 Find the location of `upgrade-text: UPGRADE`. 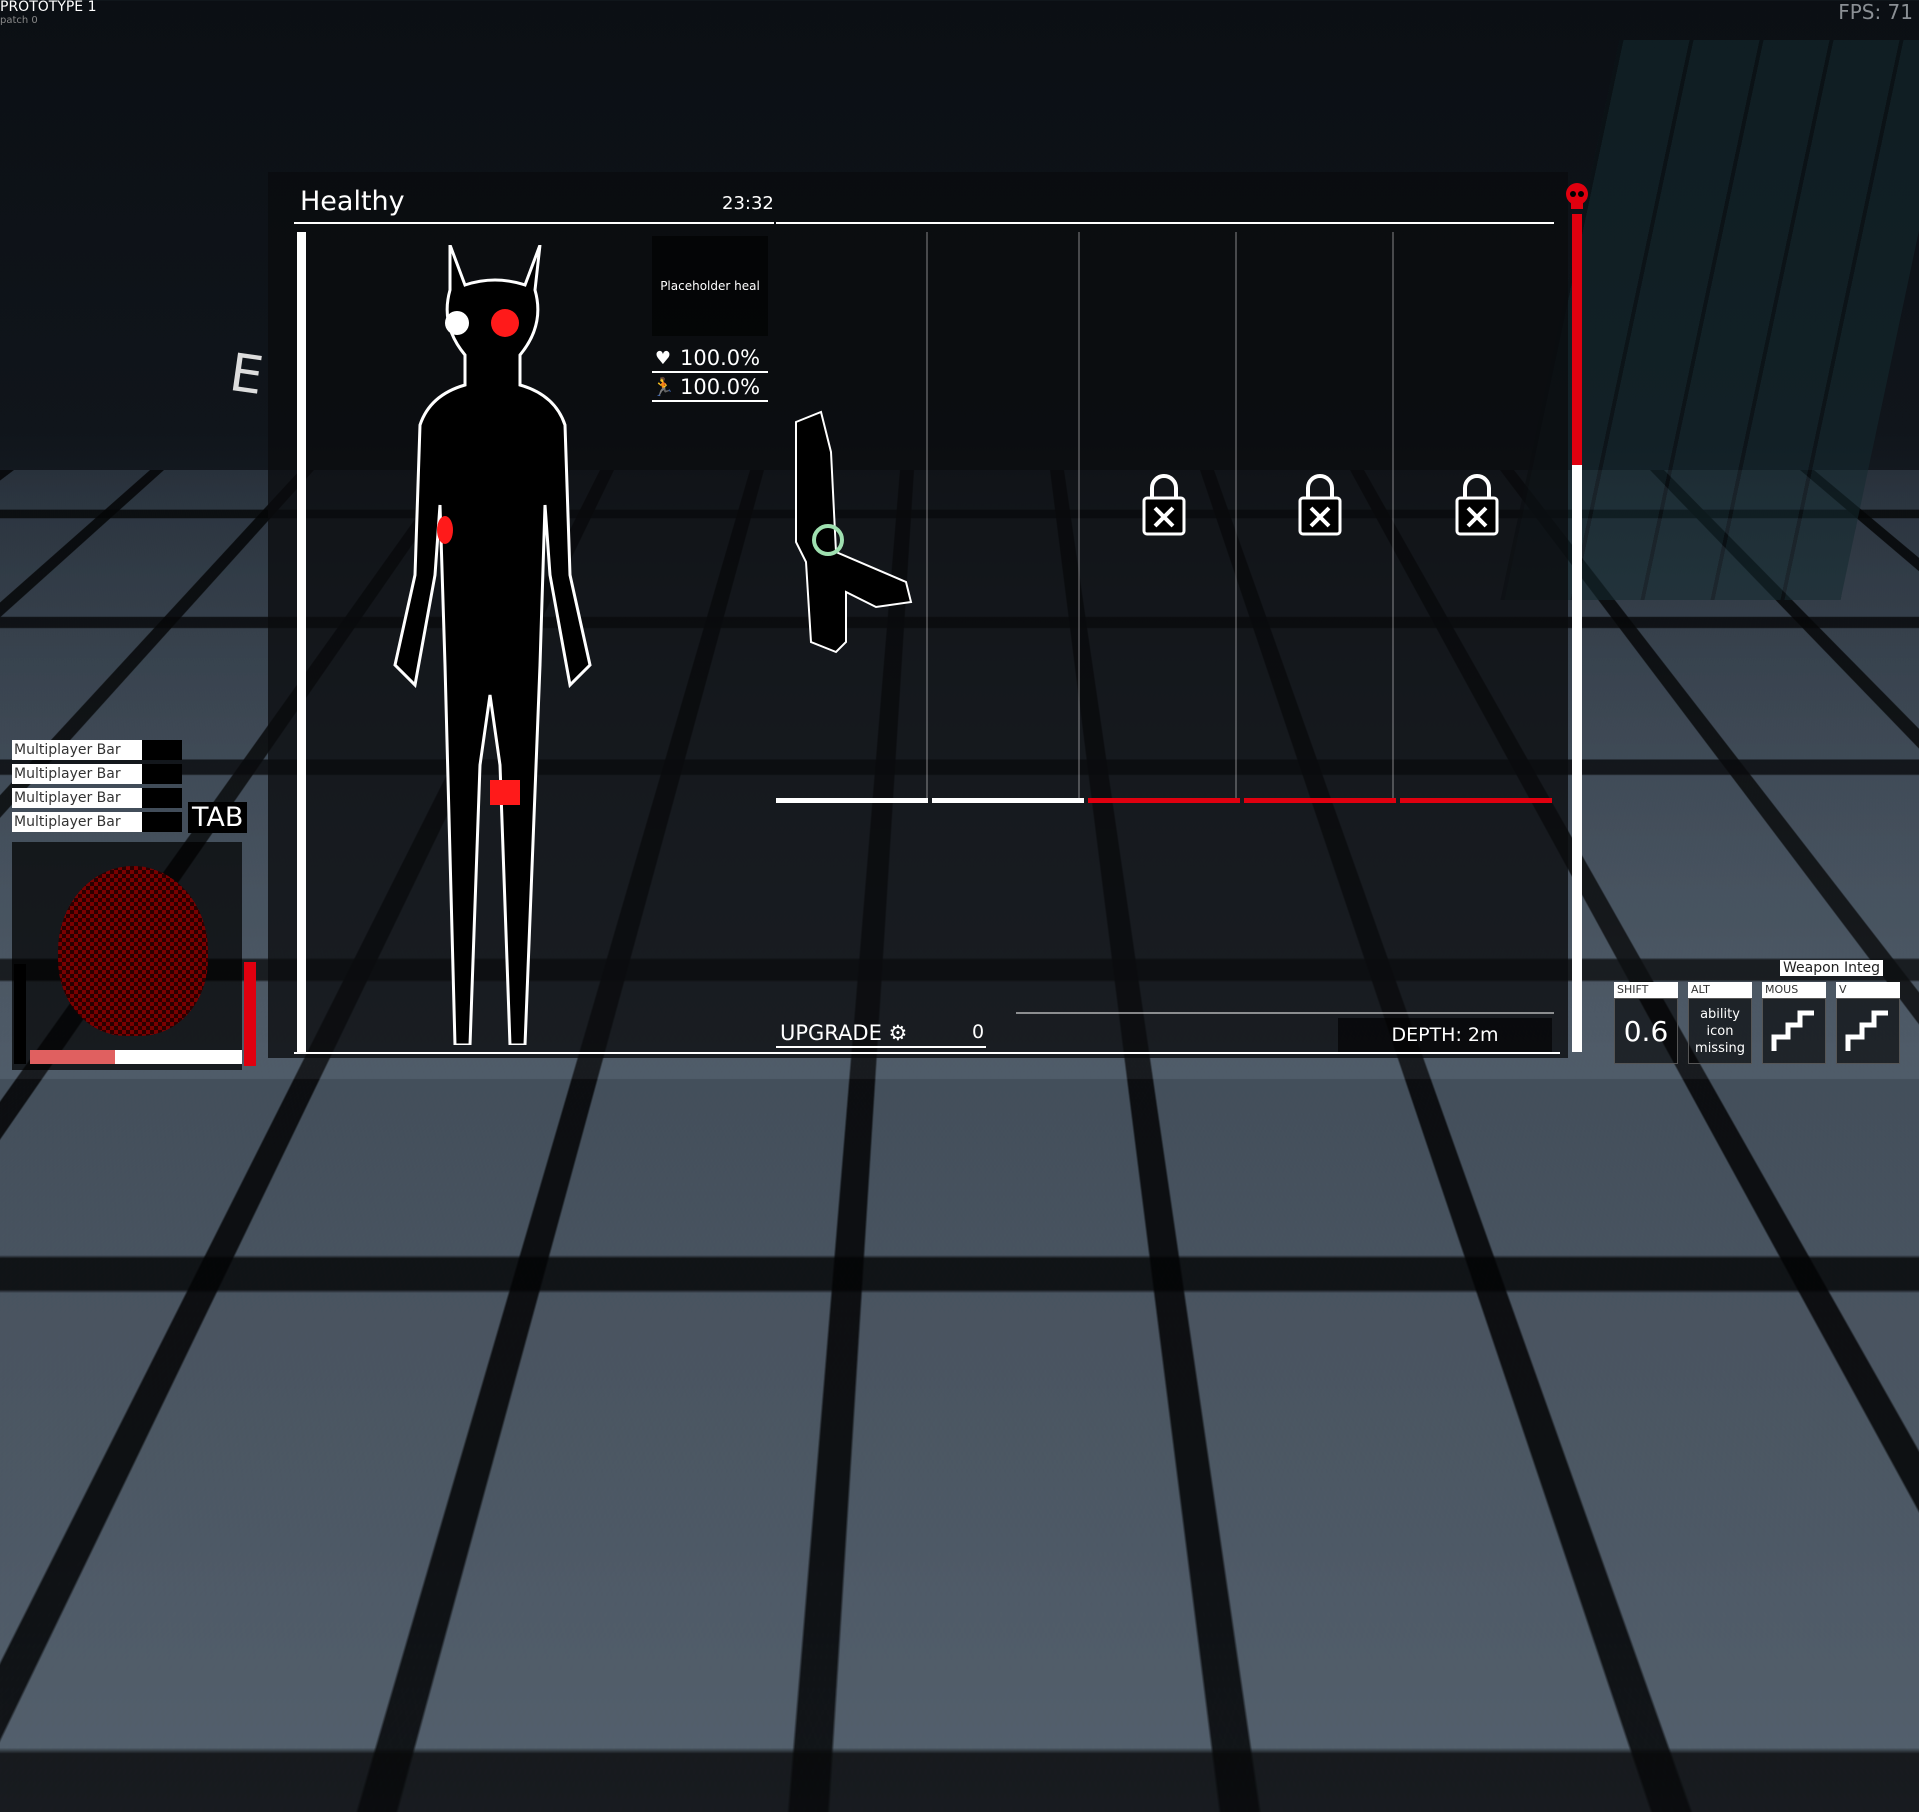

upgrade-text: UPGRADE is located at coordinates (831, 1033).